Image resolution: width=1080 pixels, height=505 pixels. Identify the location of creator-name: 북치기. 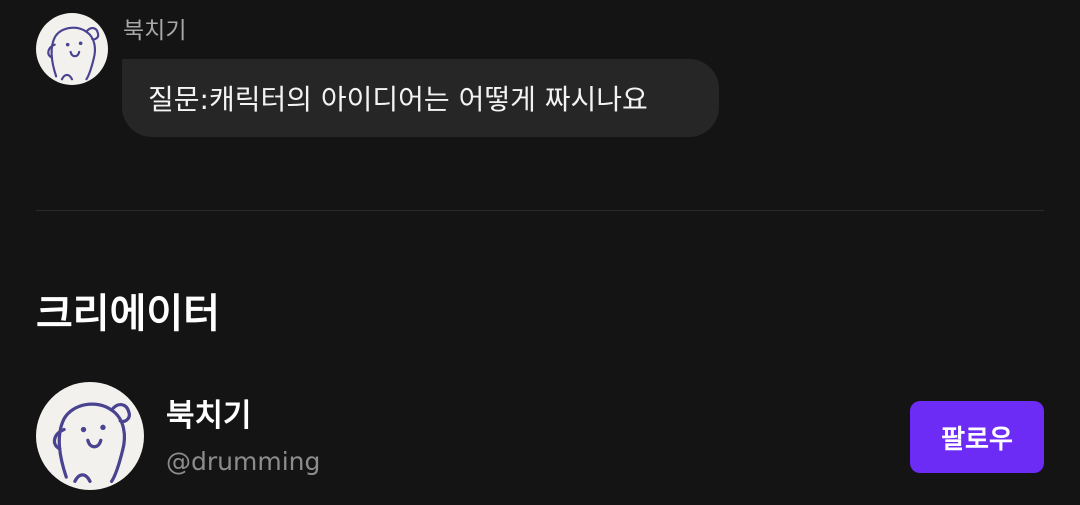
(209, 416).